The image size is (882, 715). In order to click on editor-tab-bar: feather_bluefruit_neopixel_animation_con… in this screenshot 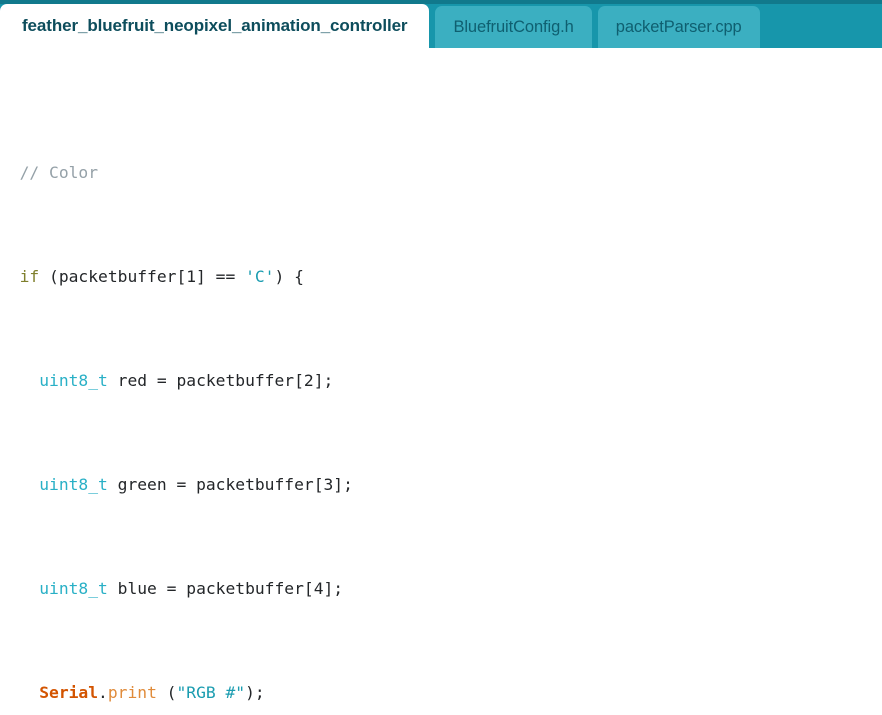, I will do `click(441, 24)`.